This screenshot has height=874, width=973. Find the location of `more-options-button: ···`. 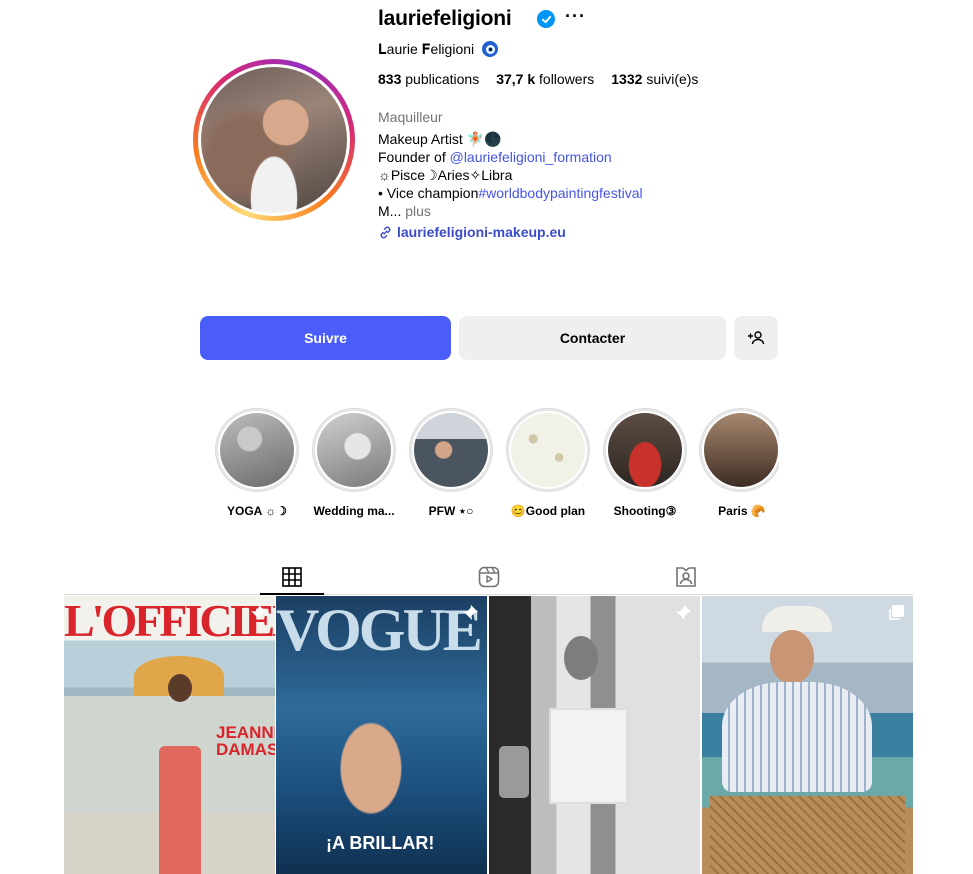

more-options-button: ··· is located at coordinates (575, 16).